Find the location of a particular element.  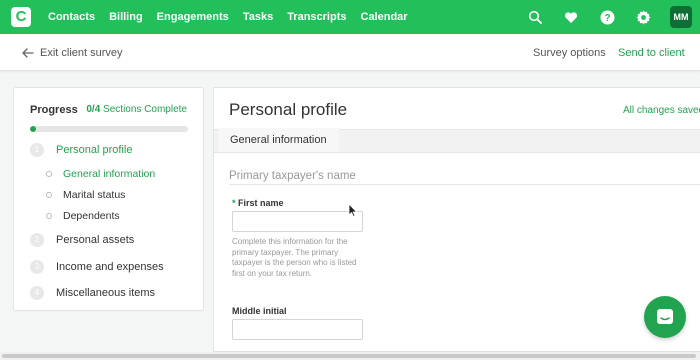

nav-item-calendar: Calendar is located at coordinates (384, 17).